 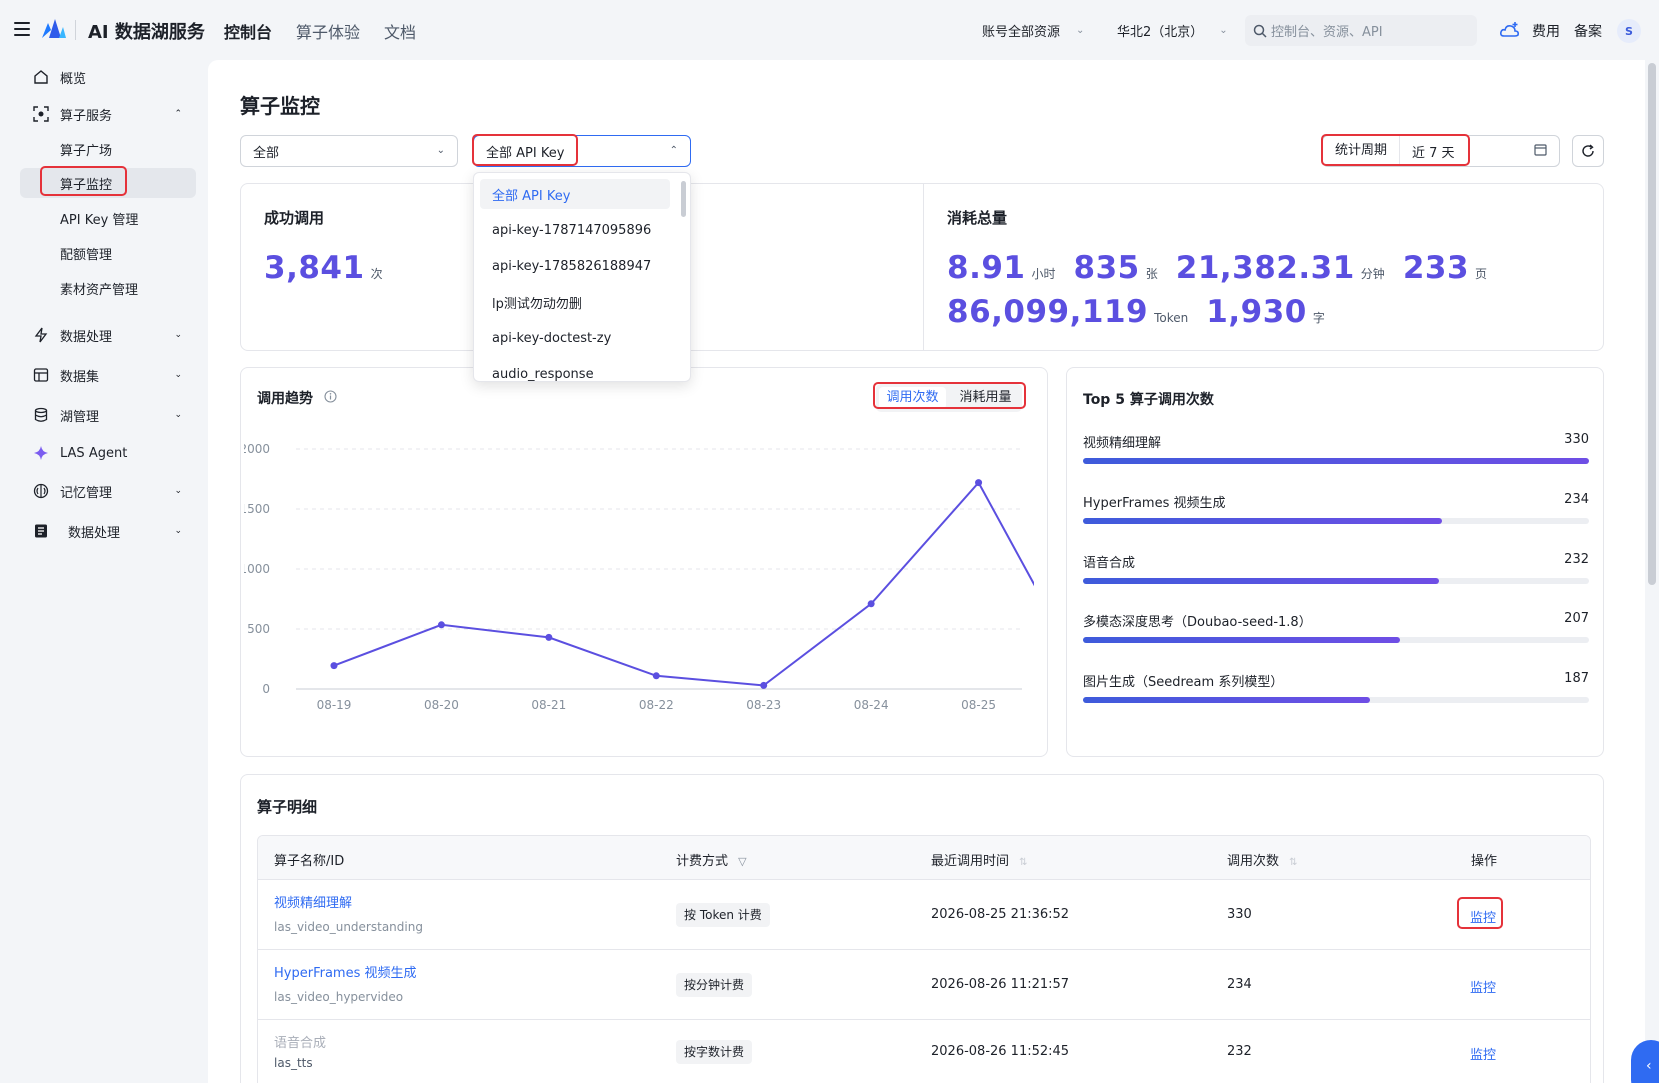 What do you see at coordinates (1262, 521) in the screenshot?
I see `top5-bar` at bounding box center [1262, 521].